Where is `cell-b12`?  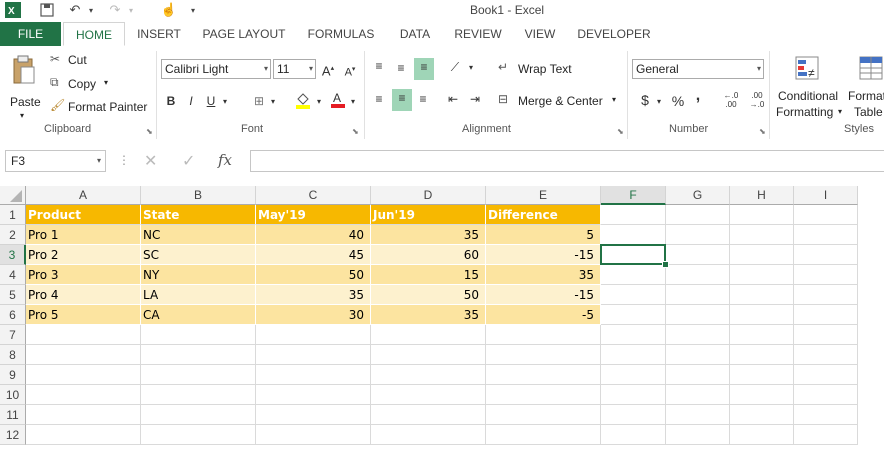
cell-b12 is located at coordinates (198, 435).